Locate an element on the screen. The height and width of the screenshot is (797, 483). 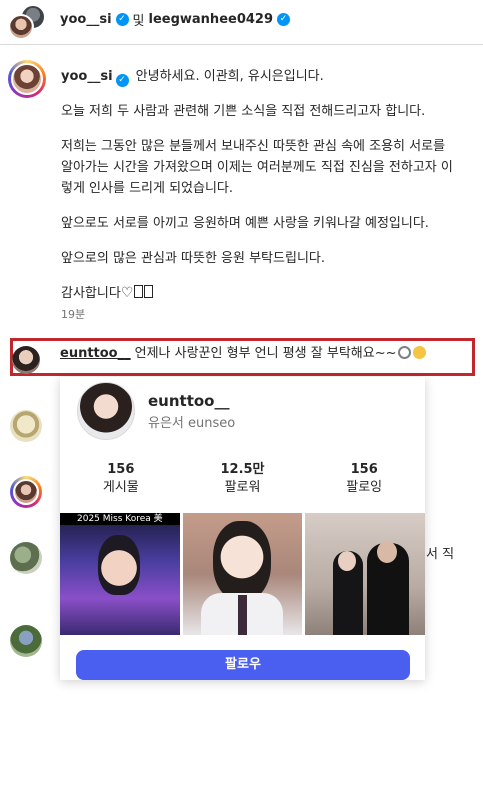
header-conjunction: 및 is located at coordinates (138, 21).